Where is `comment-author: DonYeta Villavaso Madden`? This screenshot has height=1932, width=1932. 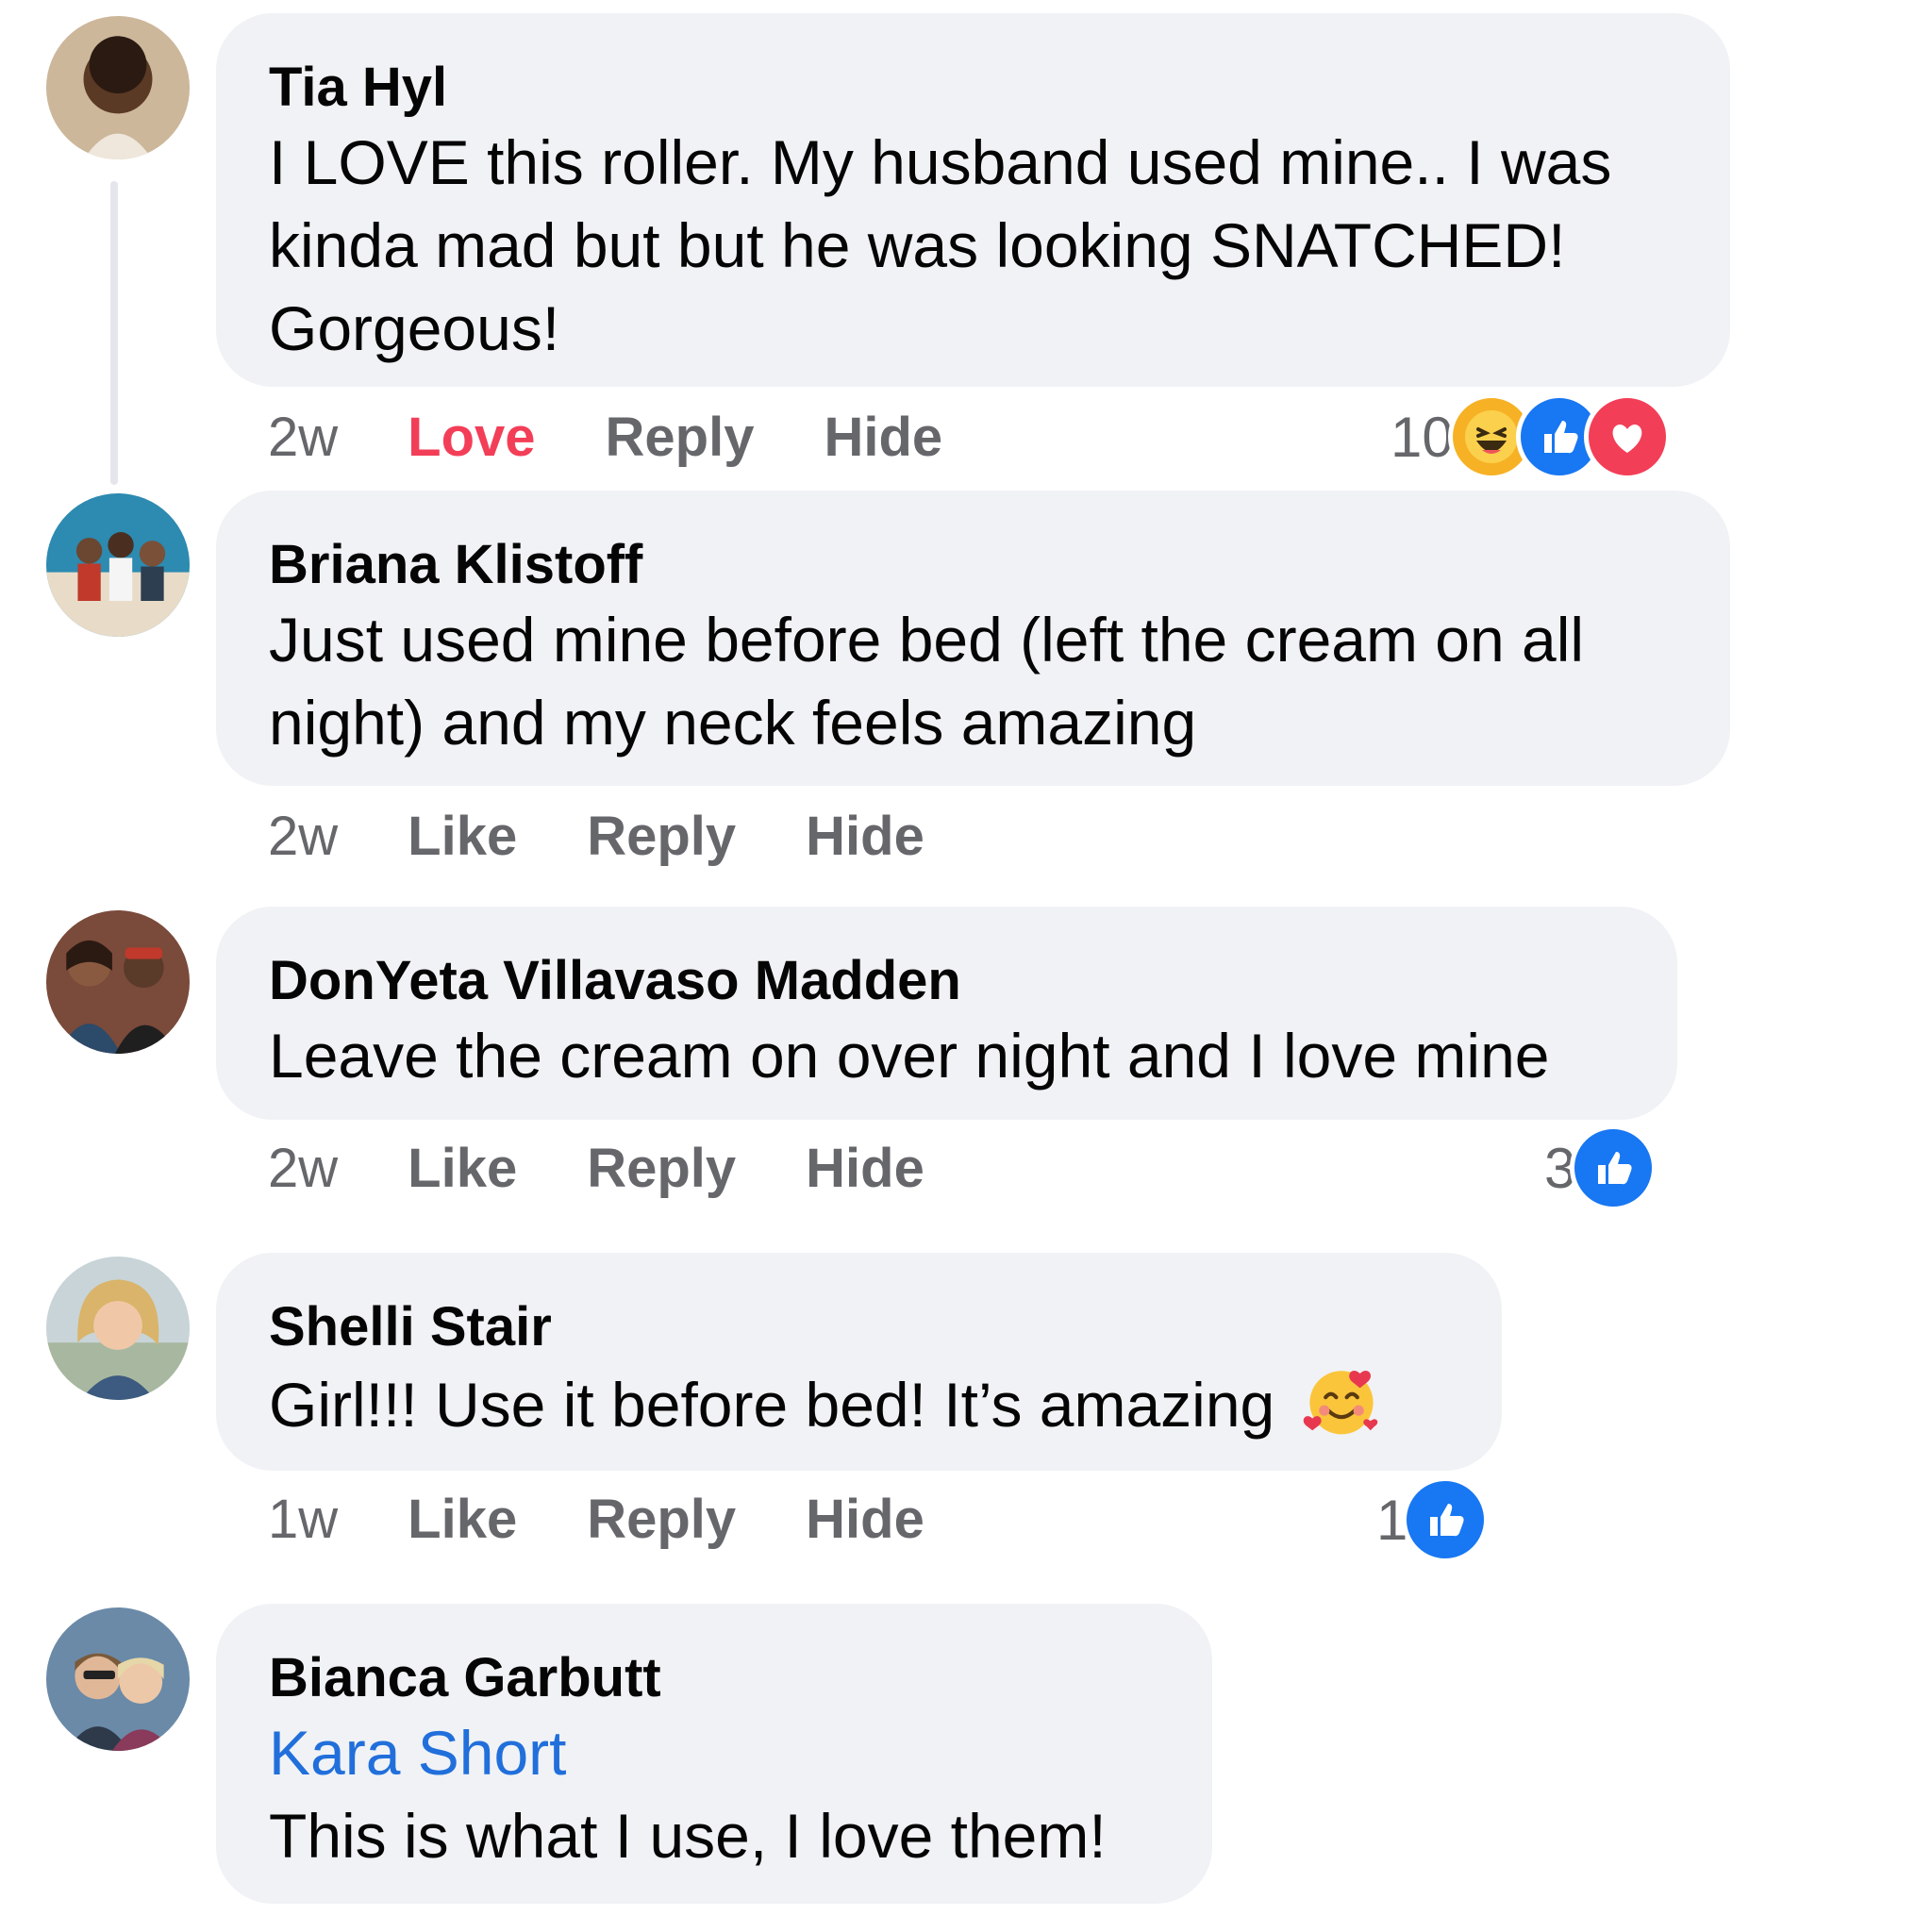
comment-author: DonYeta Villavaso Madden is located at coordinates (947, 981).